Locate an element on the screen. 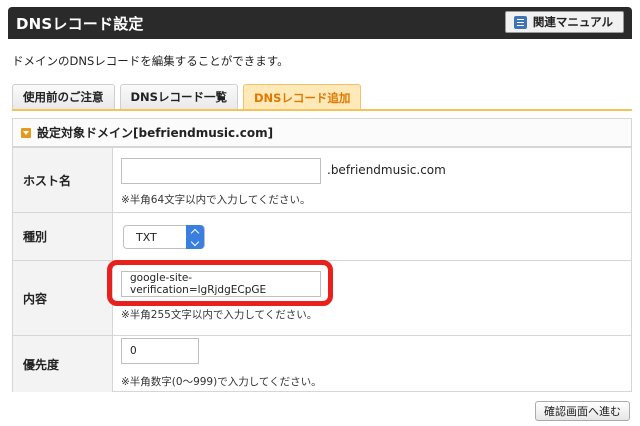 This screenshot has height=426, width=640. host-hint: ※半角64文字以内で入力してください。 is located at coordinates (216, 200).